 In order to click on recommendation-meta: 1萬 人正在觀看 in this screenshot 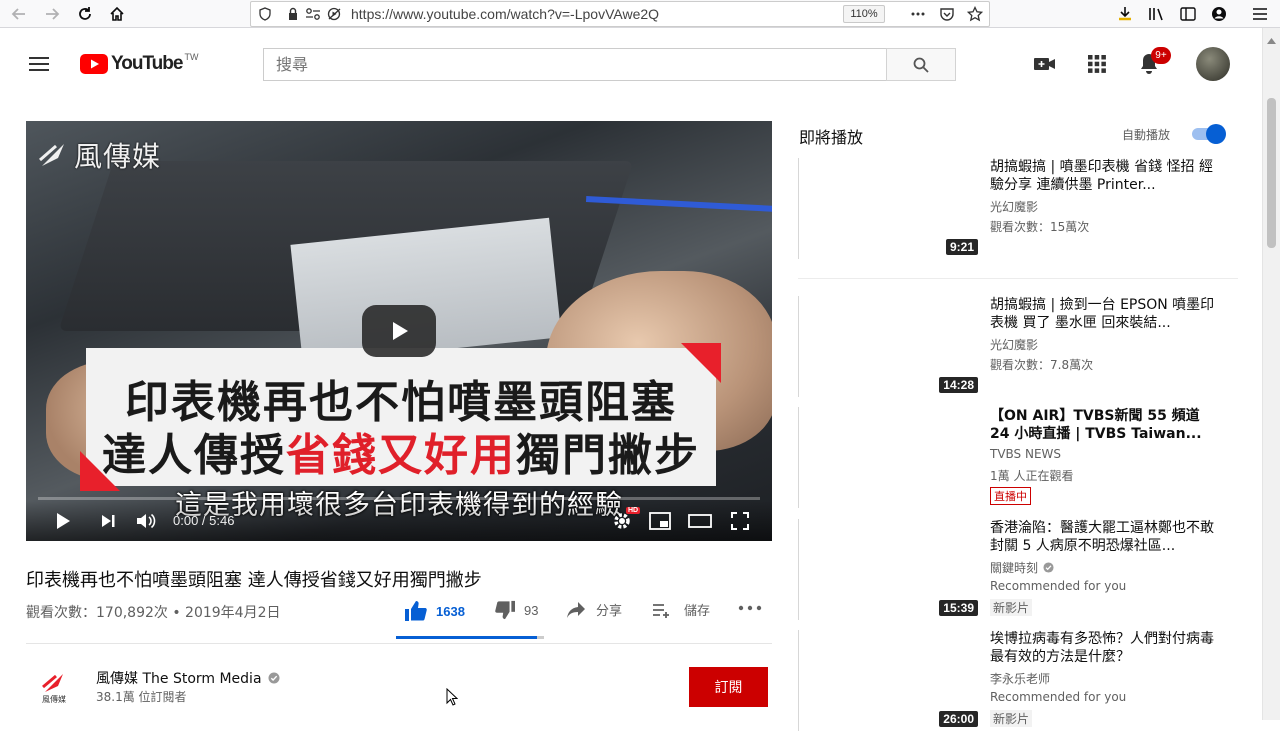, I will do `click(1032, 476)`.